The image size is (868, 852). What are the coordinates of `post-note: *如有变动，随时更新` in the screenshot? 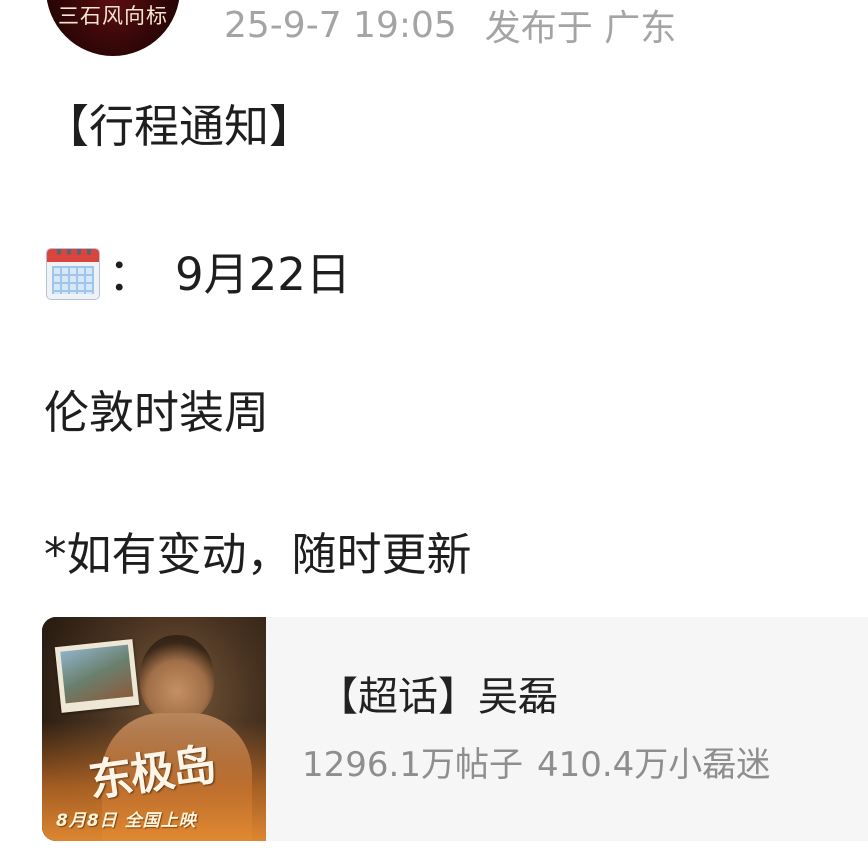 It's located at (258, 554).